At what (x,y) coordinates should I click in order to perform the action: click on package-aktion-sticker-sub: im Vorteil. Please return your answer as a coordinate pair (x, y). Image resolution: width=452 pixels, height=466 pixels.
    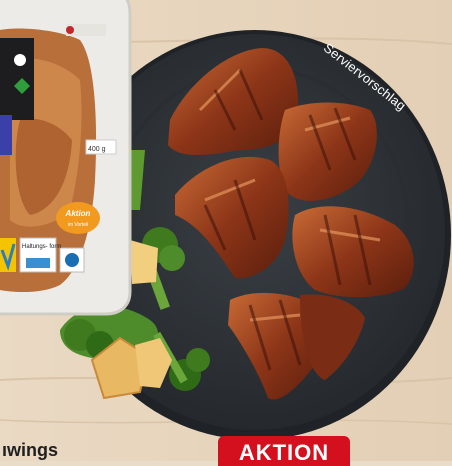
    Looking at the image, I should click on (78, 225).